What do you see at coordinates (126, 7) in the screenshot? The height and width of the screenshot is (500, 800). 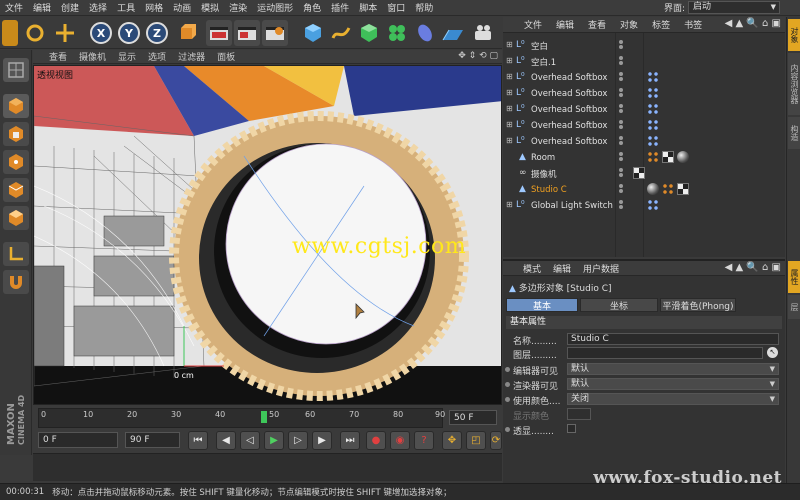 I see `menu-tools: 工具` at bounding box center [126, 7].